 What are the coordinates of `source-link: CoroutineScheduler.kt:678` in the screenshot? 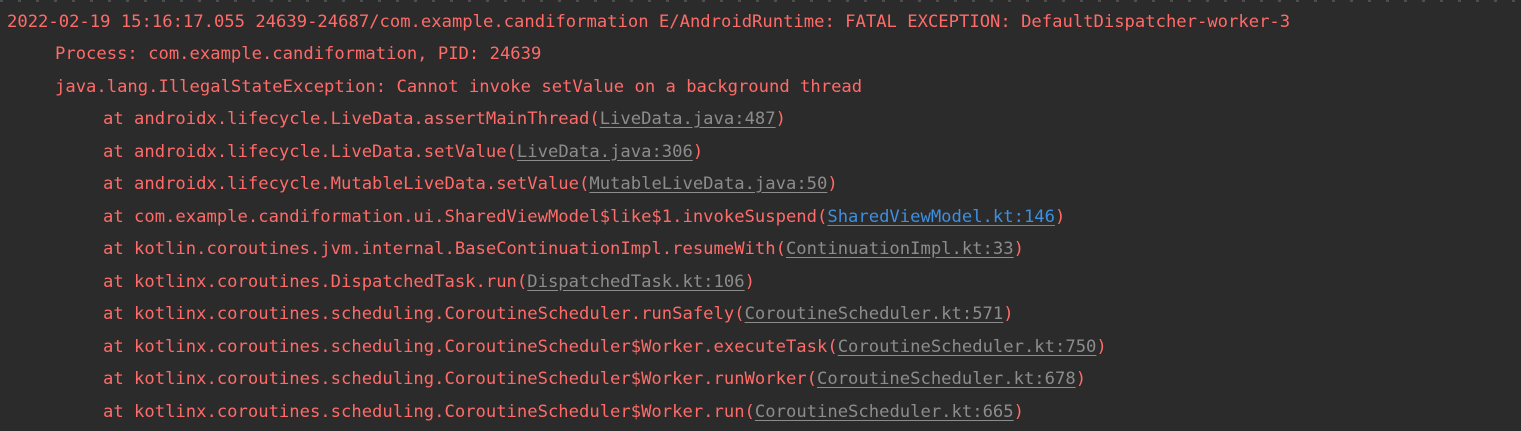 It's located at (946, 379).